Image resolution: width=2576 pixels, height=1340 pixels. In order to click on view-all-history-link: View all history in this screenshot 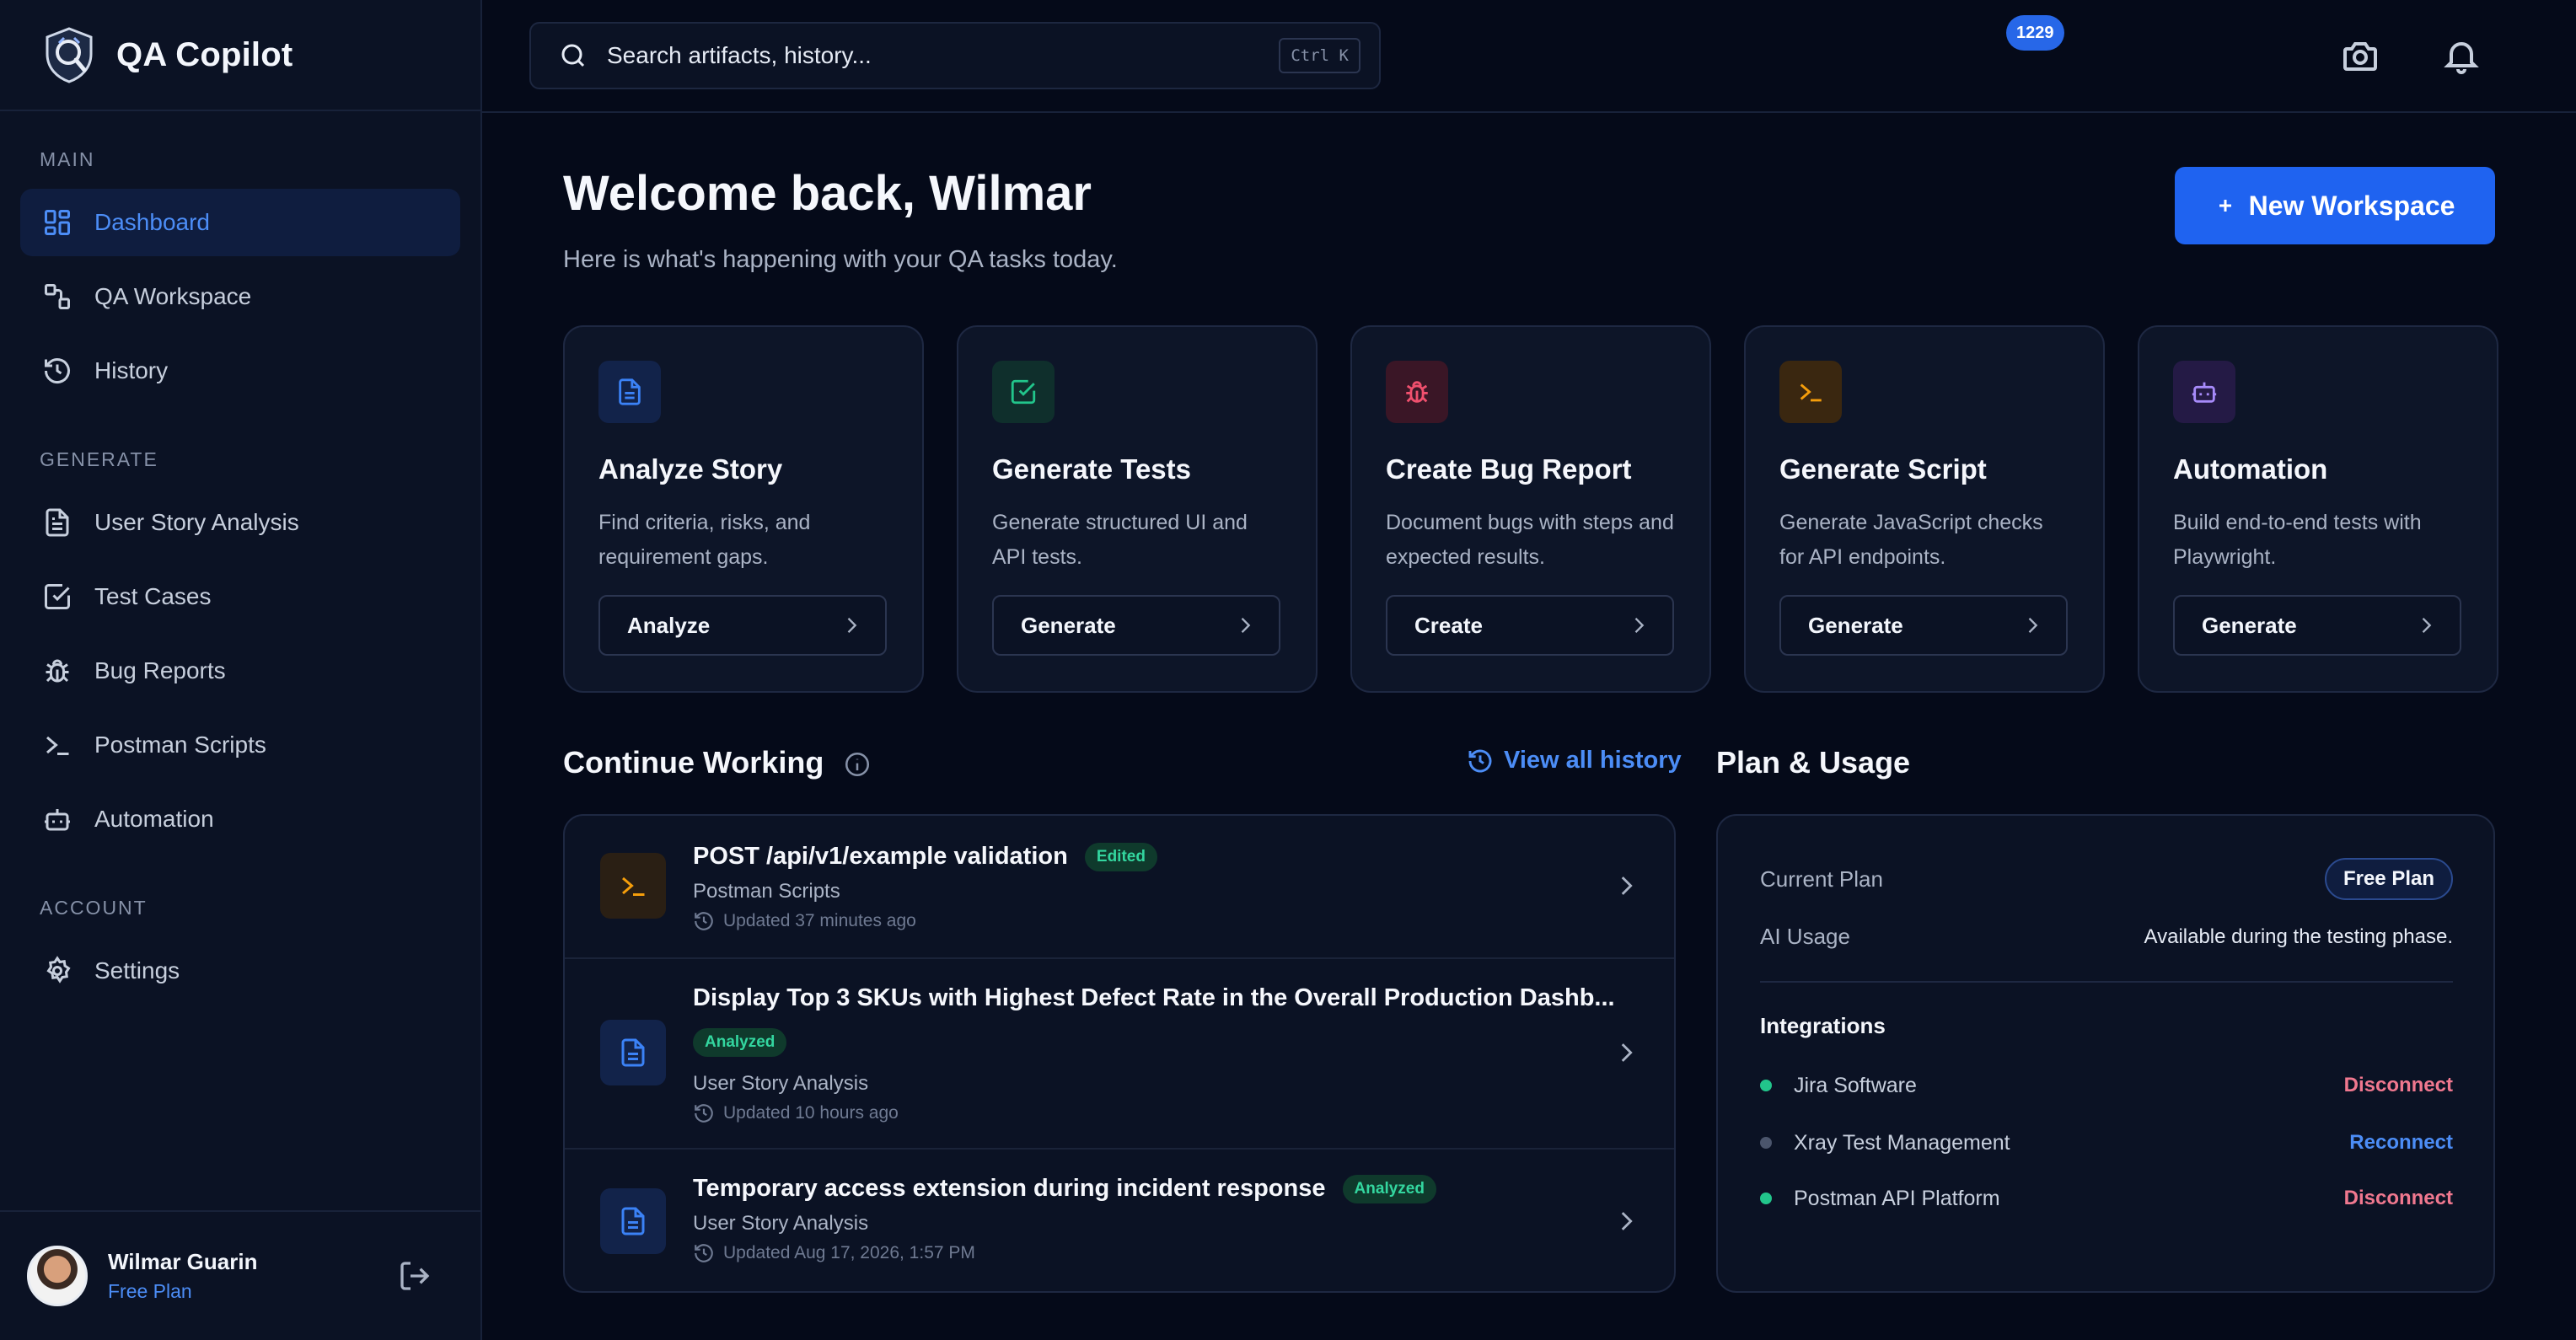, I will do `click(1574, 761)`.